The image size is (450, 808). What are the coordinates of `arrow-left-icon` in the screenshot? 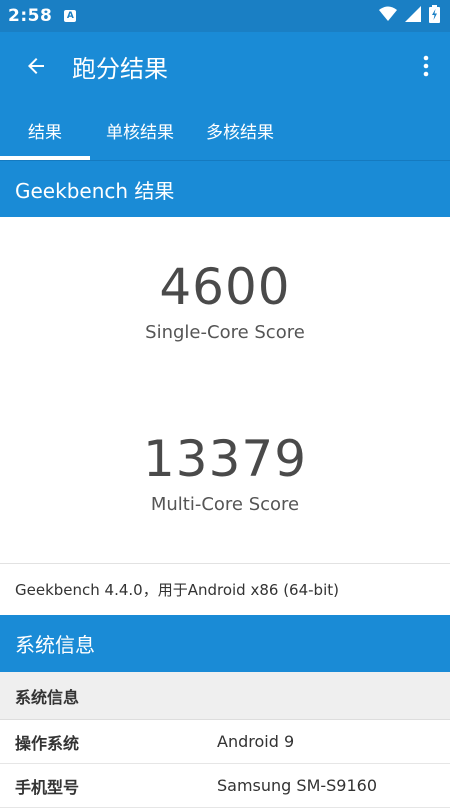 It's located at (36, 66).